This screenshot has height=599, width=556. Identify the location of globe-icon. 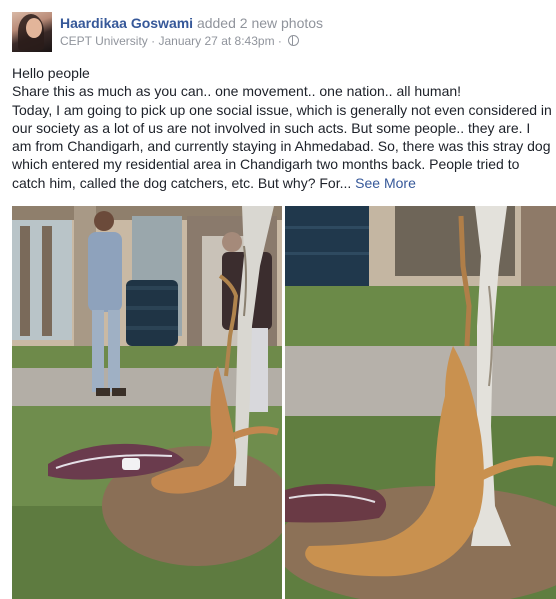
(294, 40).